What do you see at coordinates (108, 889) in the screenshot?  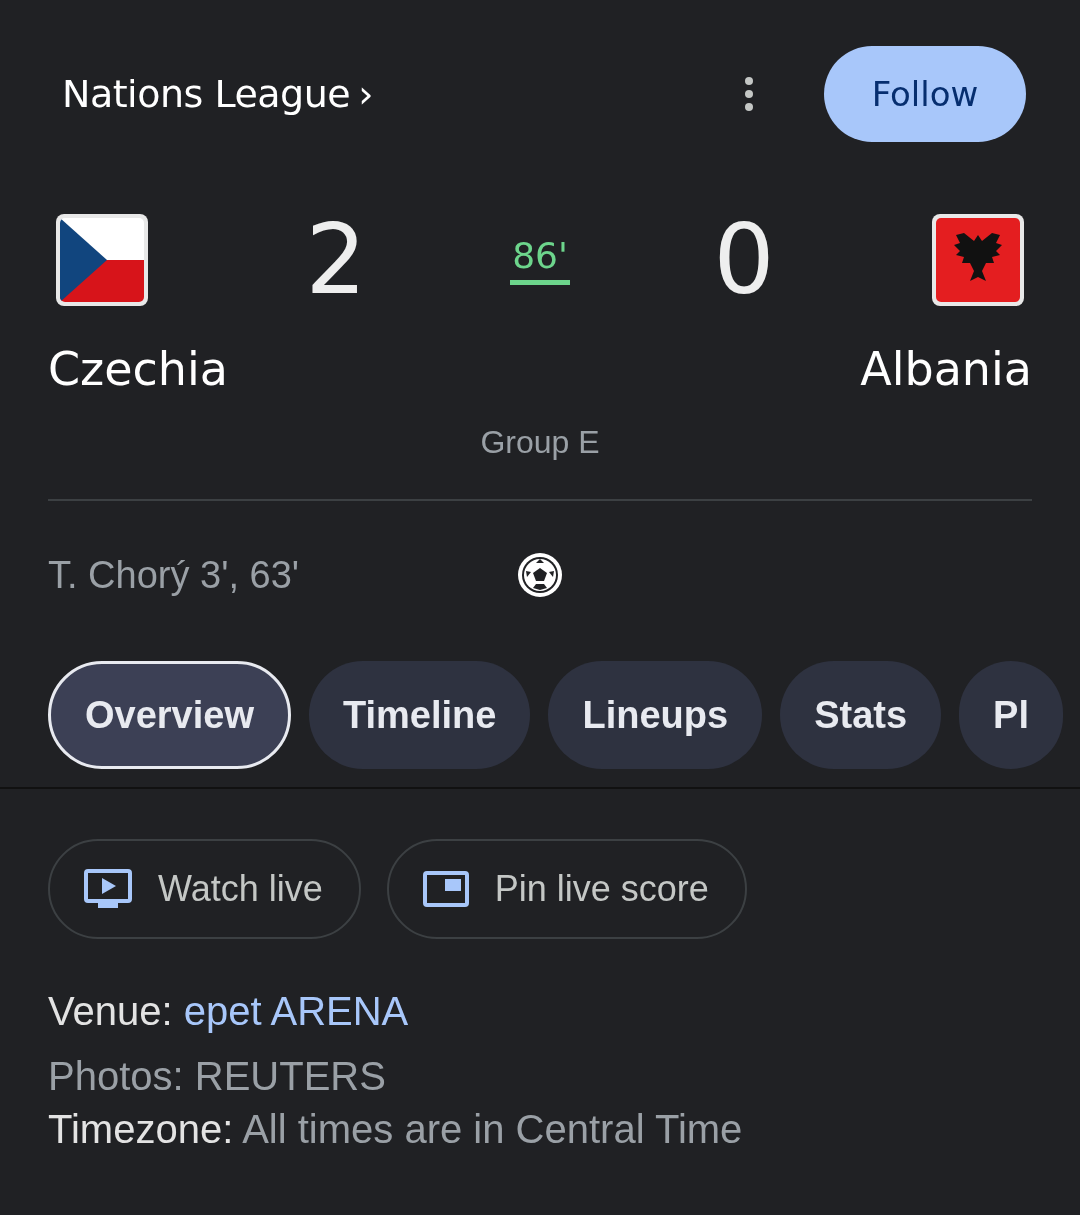 I see `tv-play-icon` at bounding box center [108, 889].